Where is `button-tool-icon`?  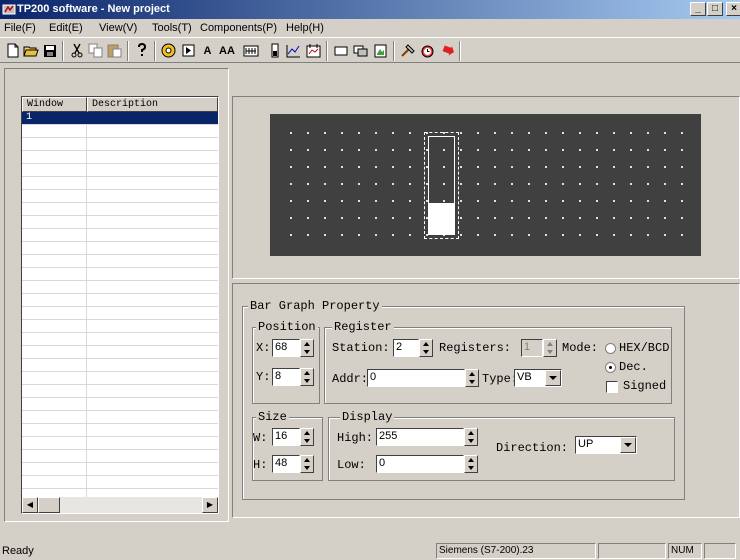
button-tool-icon is located at coordinates (340, 50).